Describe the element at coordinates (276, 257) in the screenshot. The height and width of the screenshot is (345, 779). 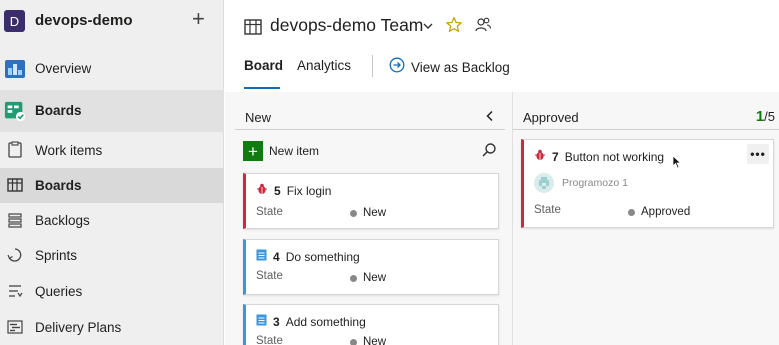
I see `work-item-id: 4` at that location.